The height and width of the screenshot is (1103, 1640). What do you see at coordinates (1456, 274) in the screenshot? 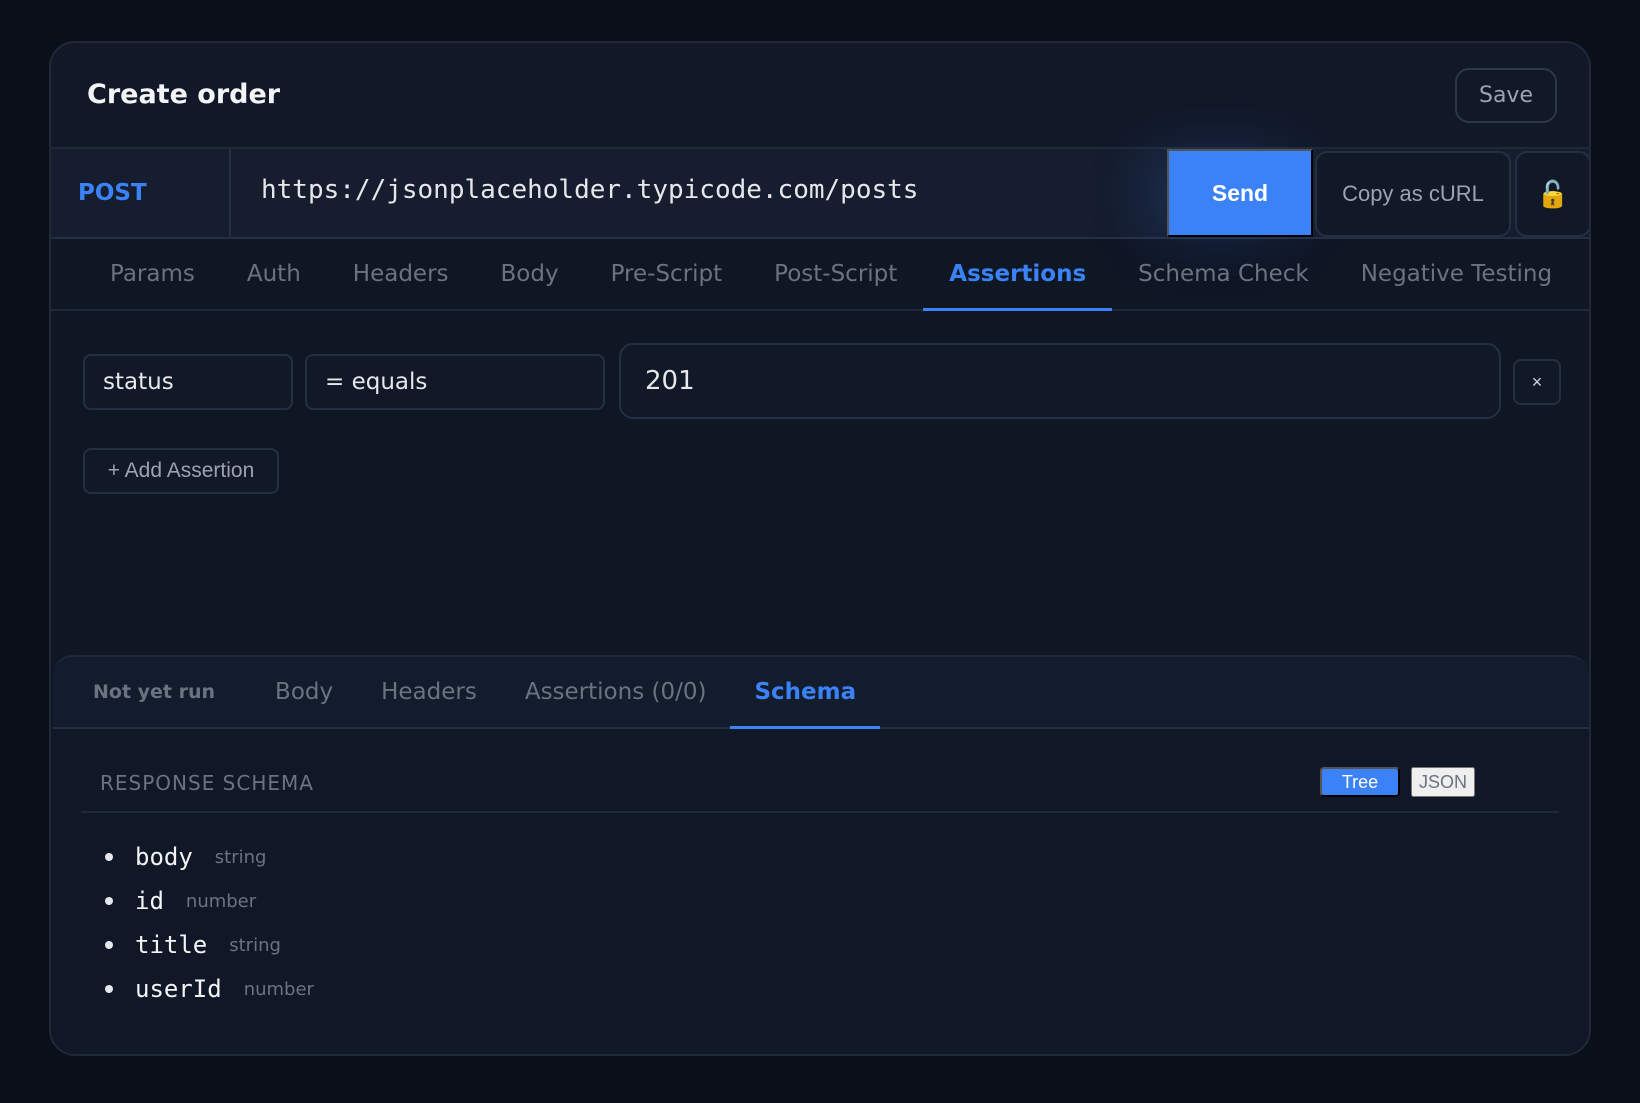
I see `tab-negative-testing: Negative Testing` at bounding box center [1456, 274].